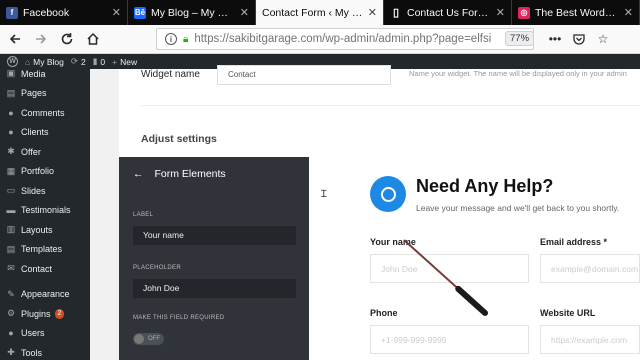 The height and width of the screenshot is (360, 640). I want to click on adjust-settings-heading: Adjust settings, so click(179, 139).